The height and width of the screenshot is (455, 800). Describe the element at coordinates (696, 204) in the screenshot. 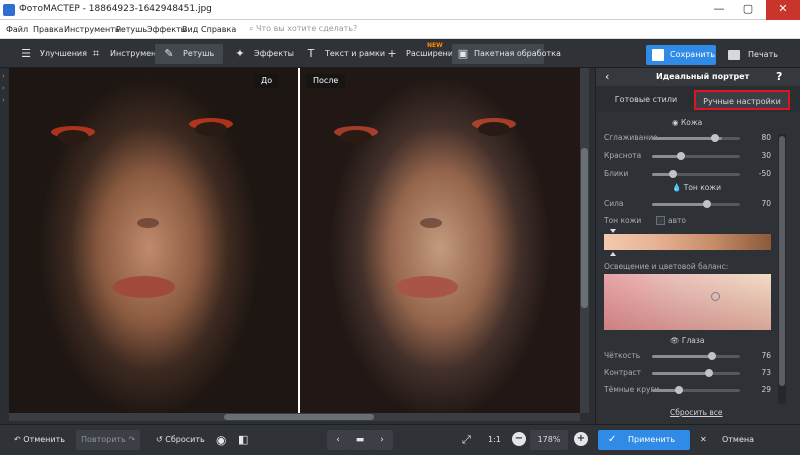

I see `strength-slider` at that location.